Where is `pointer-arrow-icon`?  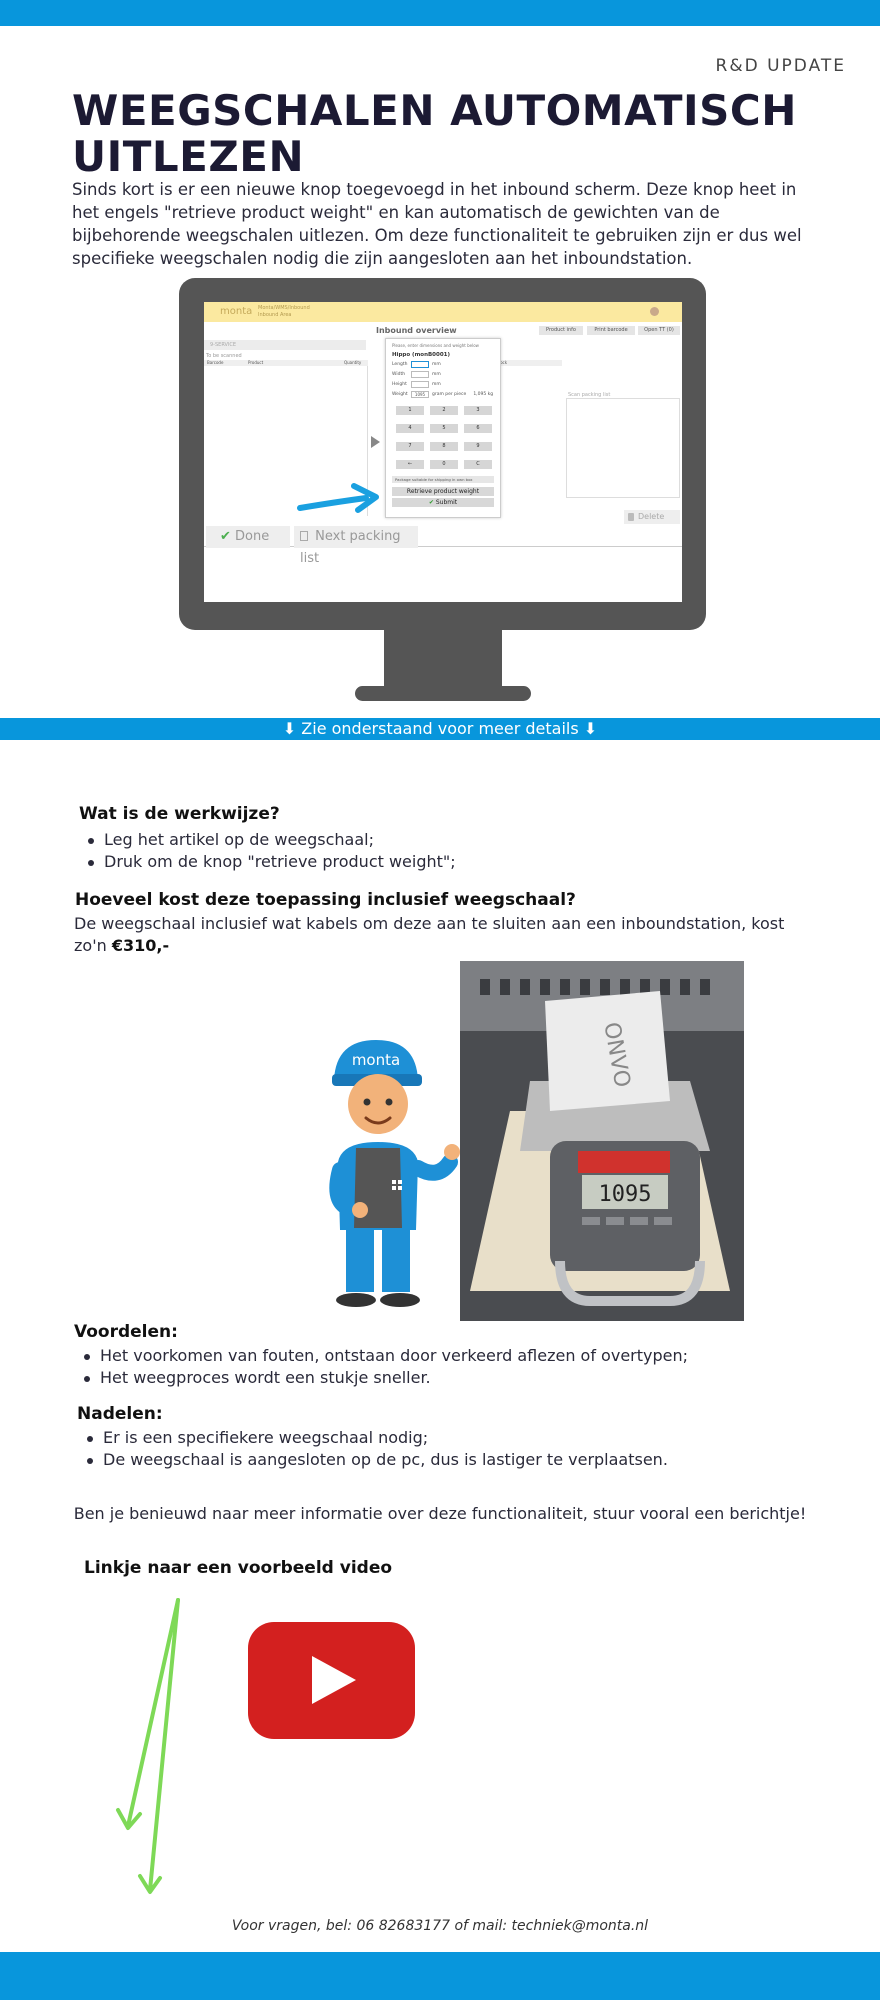 pointer-arrow-icon is located at coordinates (338, 498).